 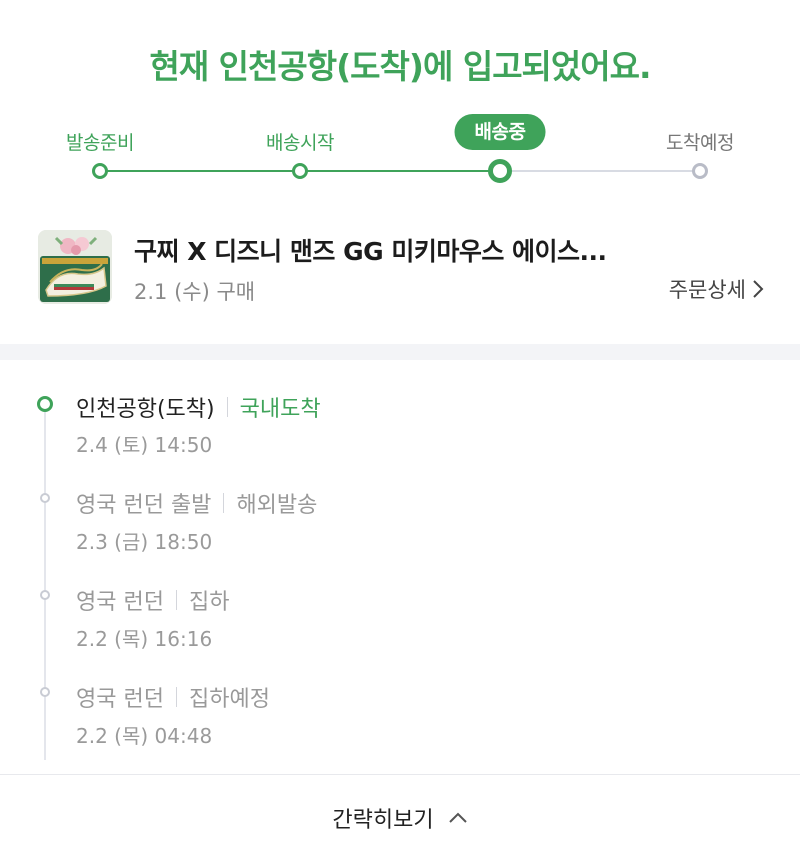 I want to click on timeline-entry-title: 영국 런던 출발 해외발송, so click(x=196, y=503).